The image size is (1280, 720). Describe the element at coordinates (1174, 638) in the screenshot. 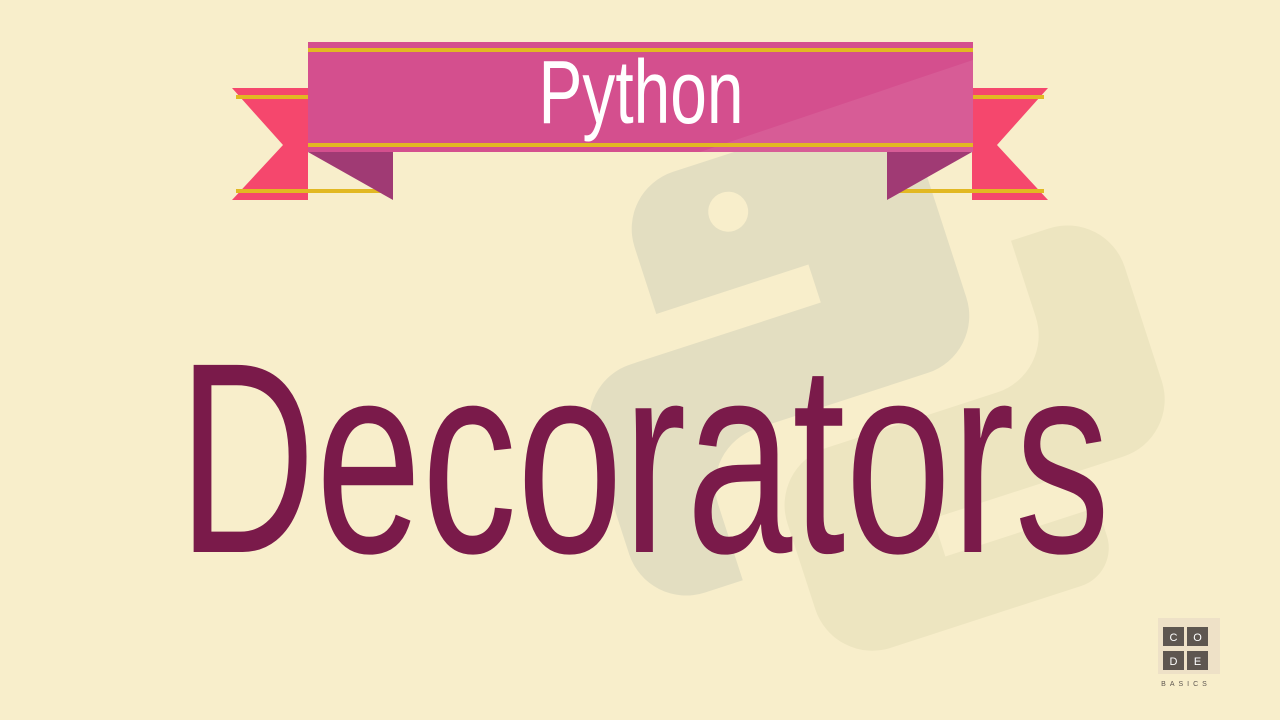

I see `logo-letter: C` at that location.